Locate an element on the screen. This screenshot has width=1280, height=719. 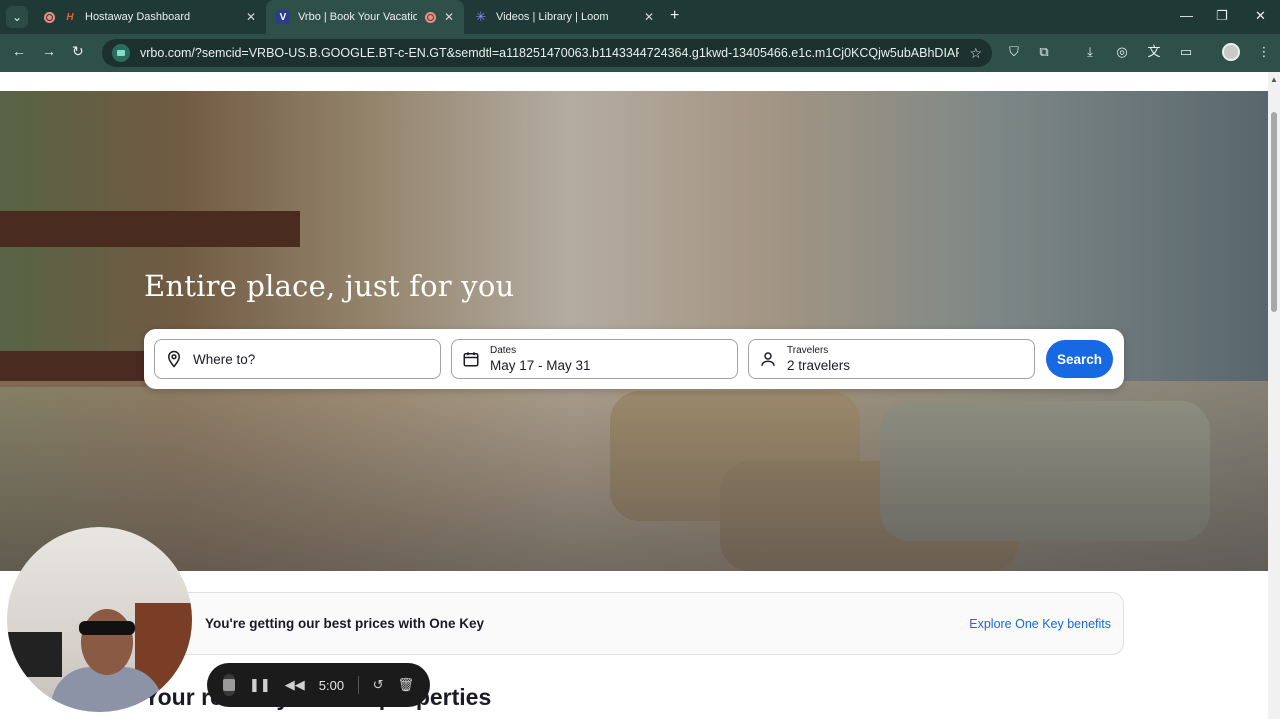
page-scrollbar: ▲ is located at coordinates (1274, 395).